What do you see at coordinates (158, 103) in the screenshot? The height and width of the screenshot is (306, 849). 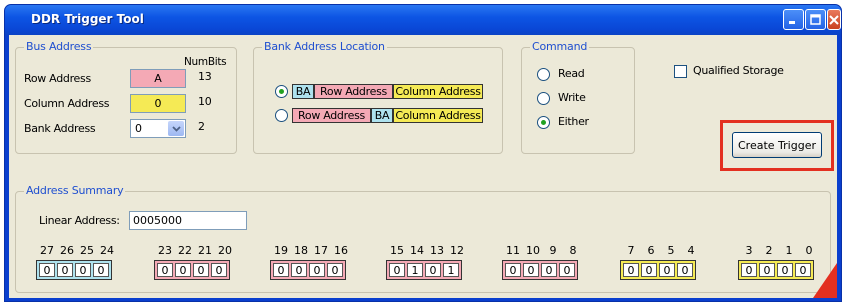 I see `column-address-field: 0` at bounding box center [158, 103].